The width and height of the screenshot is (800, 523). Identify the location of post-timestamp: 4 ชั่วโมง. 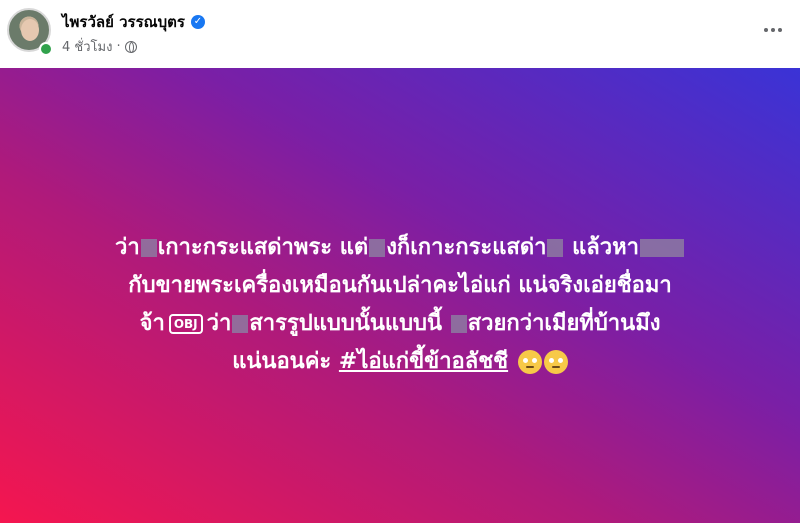
(87, 46).